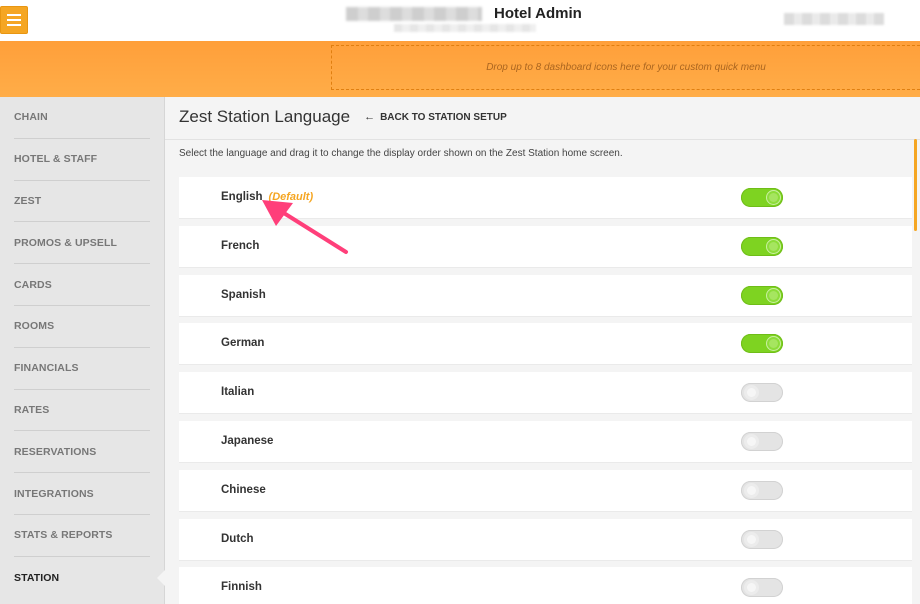 The width and height of the screenshot is (920, 604). What do you see at coordinates (545, 585) in the screenshot?
I see `language-row-finnish: Finnish` at bounding box center [545, 585].